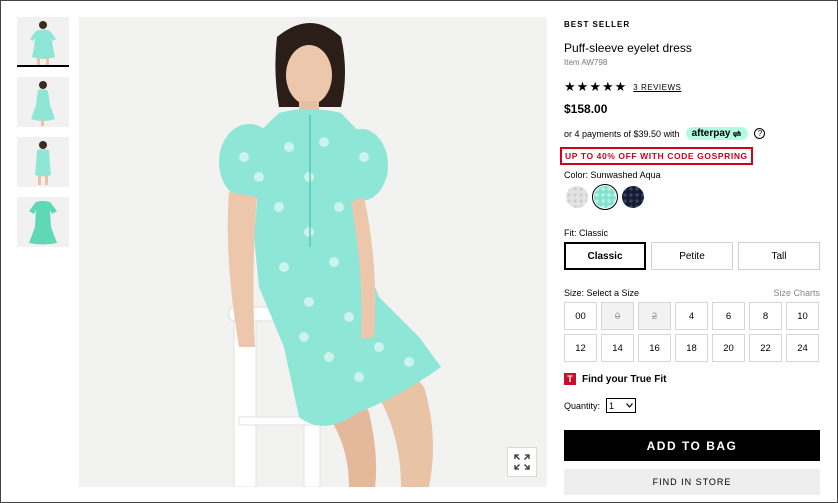  I want to click on size-option: 12, so click(580, 348).